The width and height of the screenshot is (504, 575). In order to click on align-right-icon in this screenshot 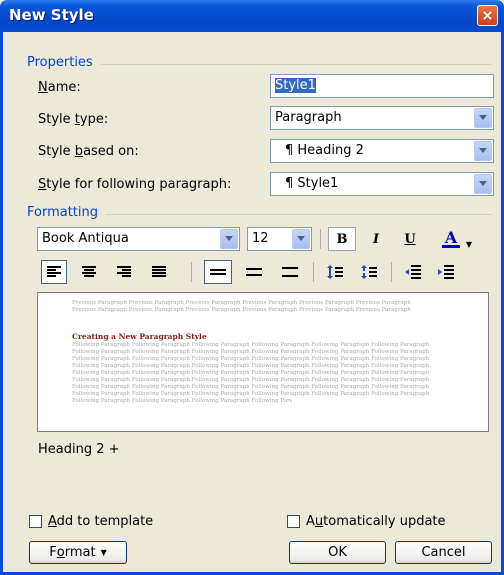, I will do `click(124, 271)`.